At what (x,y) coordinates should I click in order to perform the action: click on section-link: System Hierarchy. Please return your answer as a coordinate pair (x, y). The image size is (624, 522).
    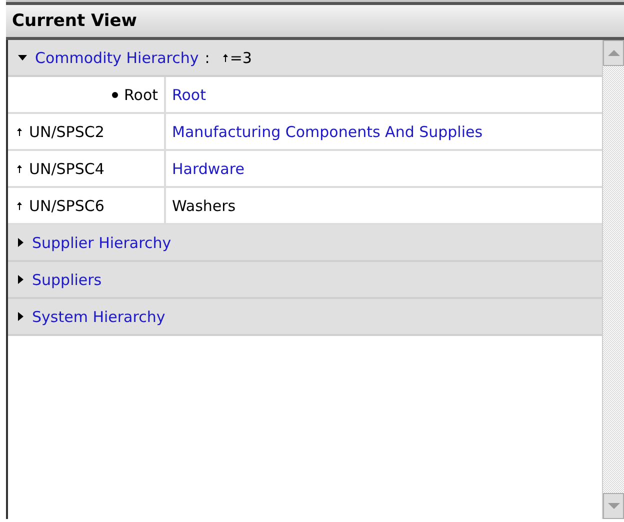
    Looking at the image, I should click on (99, 317).